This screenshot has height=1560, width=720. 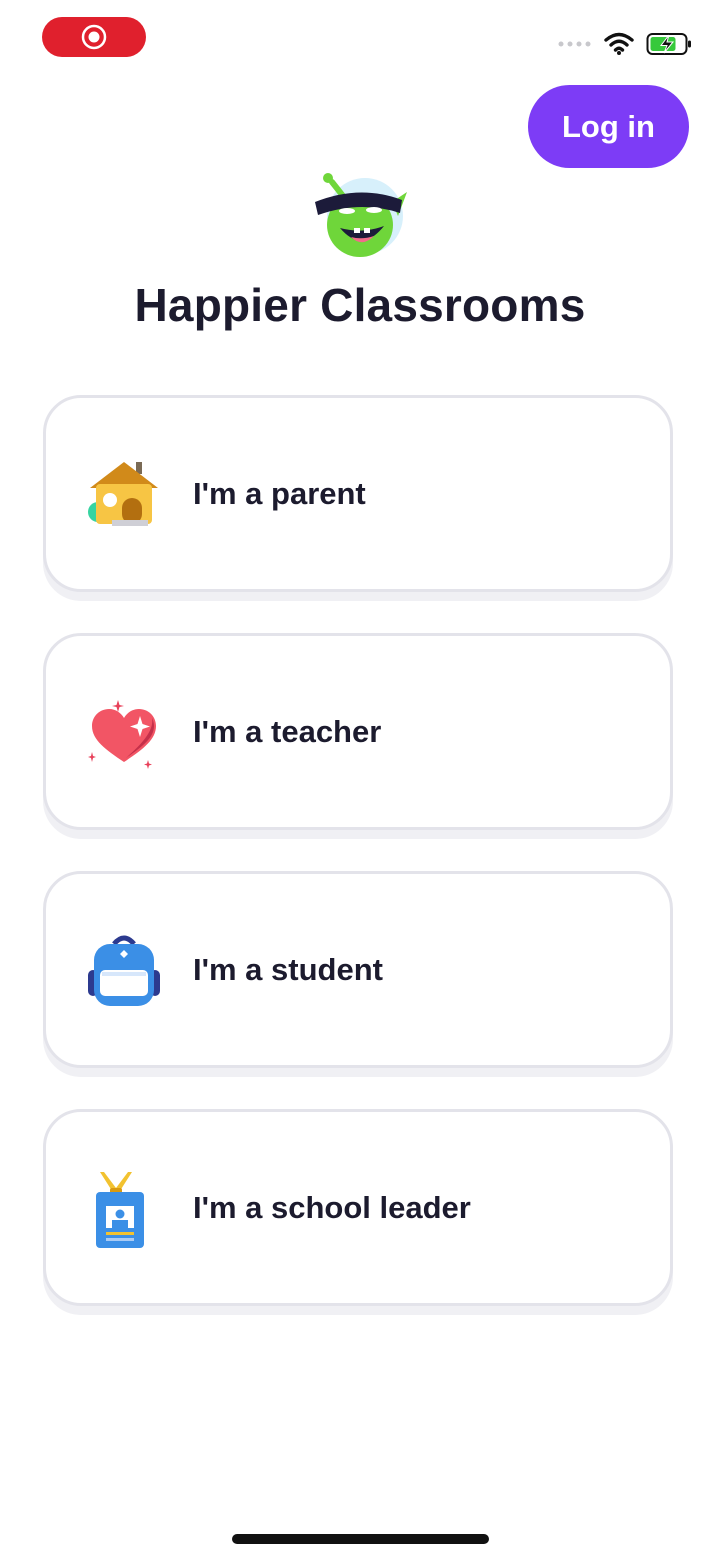 What do you see at coordinates (279, 493) in the screenshot?
I see `role-label-parent: I'm a parent` at bounding box center [279, 493].